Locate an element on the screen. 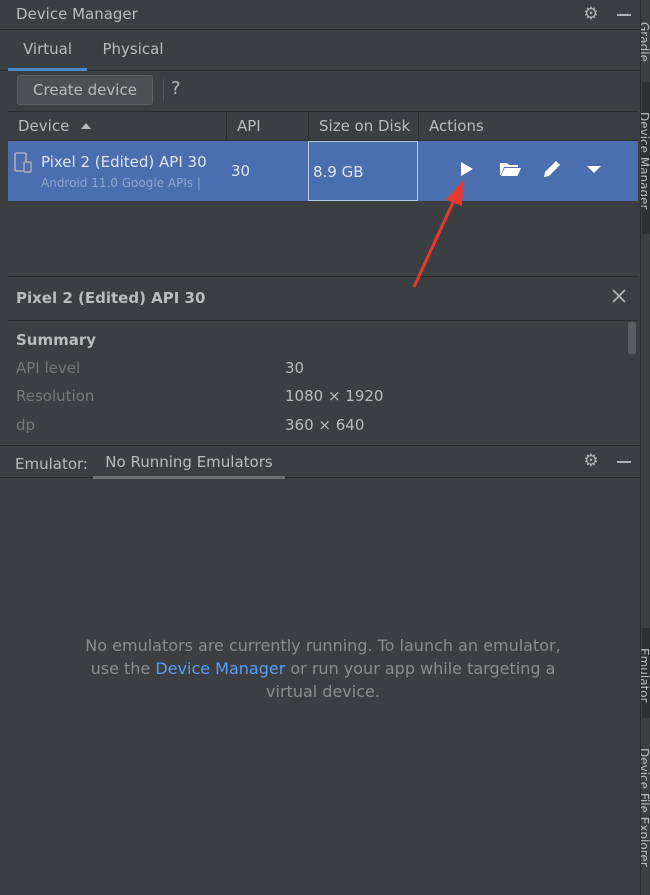 The image size is (650, 895). device-manager-link: Device Manager is located at coordinates (220, 668).